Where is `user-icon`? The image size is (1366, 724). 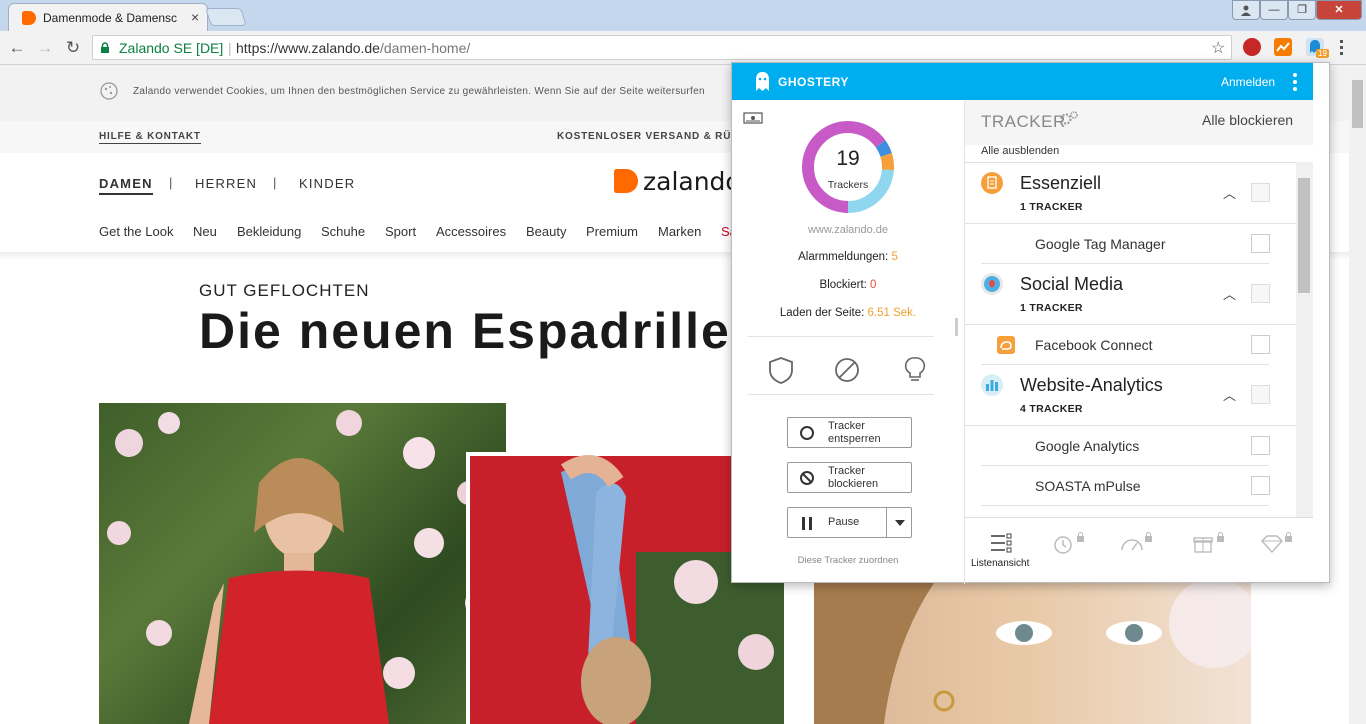 user-icon is located at coordinates (1246, 10).